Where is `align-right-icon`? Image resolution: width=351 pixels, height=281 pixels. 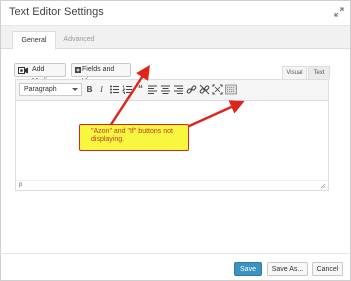 align-right-icon is located at coordinates (178, 89).